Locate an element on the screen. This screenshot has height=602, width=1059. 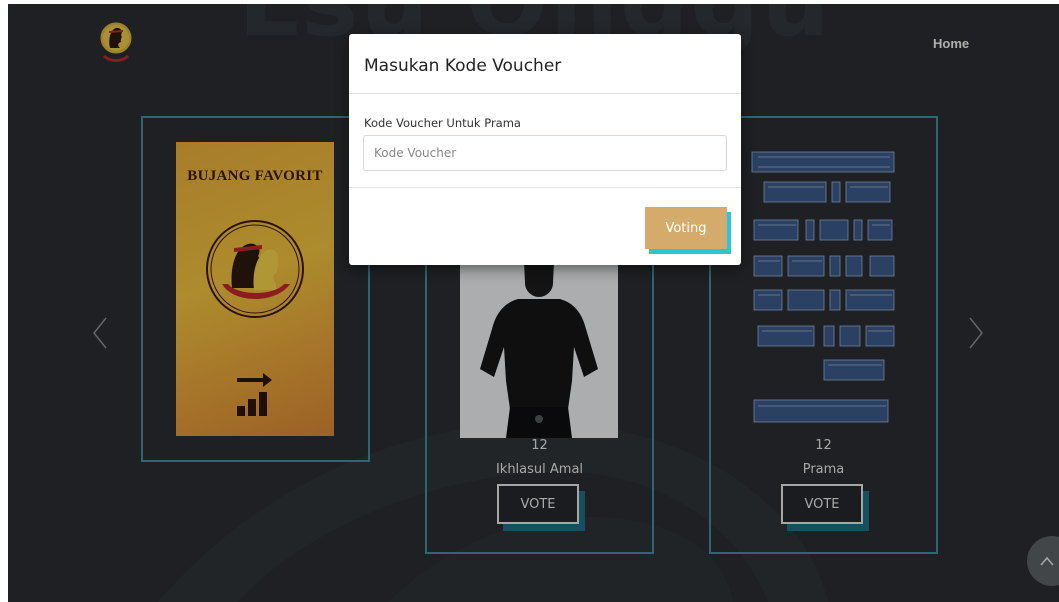
voting-submit-button: Voting is located at coordinates (686, 228).